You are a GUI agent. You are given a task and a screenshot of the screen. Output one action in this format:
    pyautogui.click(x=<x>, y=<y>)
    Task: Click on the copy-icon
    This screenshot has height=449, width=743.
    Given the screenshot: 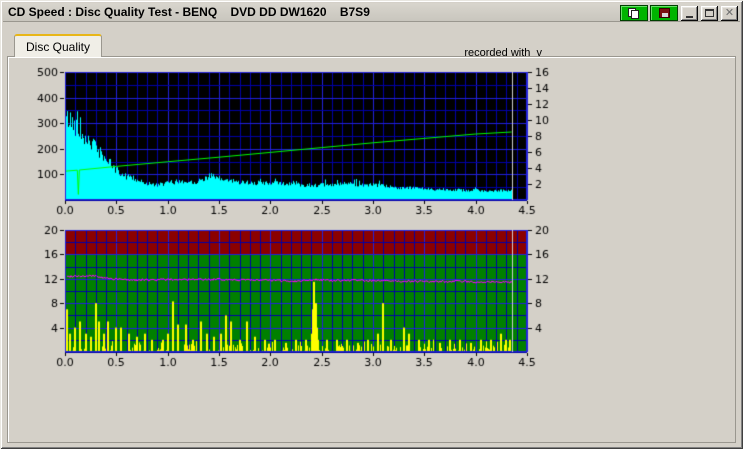 What is the action you would take?
    pyautogui.click(x=634, y=13)
    